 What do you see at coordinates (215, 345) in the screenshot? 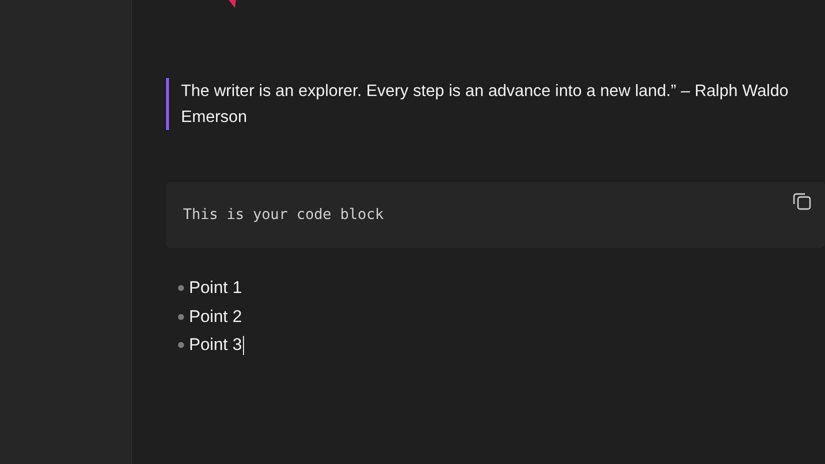
I see `list-item-text: Point 3` at bounding box center [215, 345].